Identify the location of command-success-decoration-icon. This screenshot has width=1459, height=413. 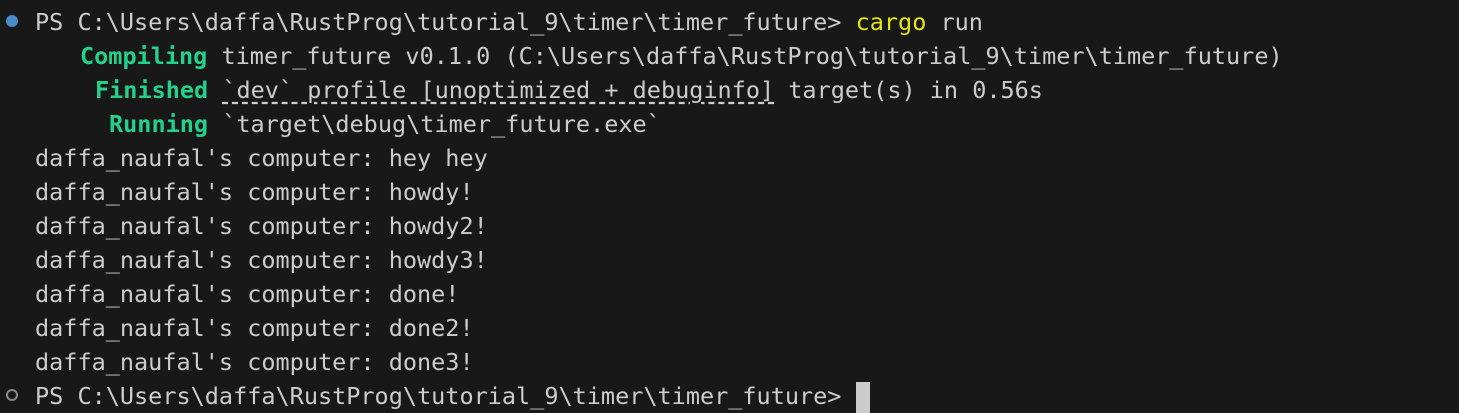
(12, 21).